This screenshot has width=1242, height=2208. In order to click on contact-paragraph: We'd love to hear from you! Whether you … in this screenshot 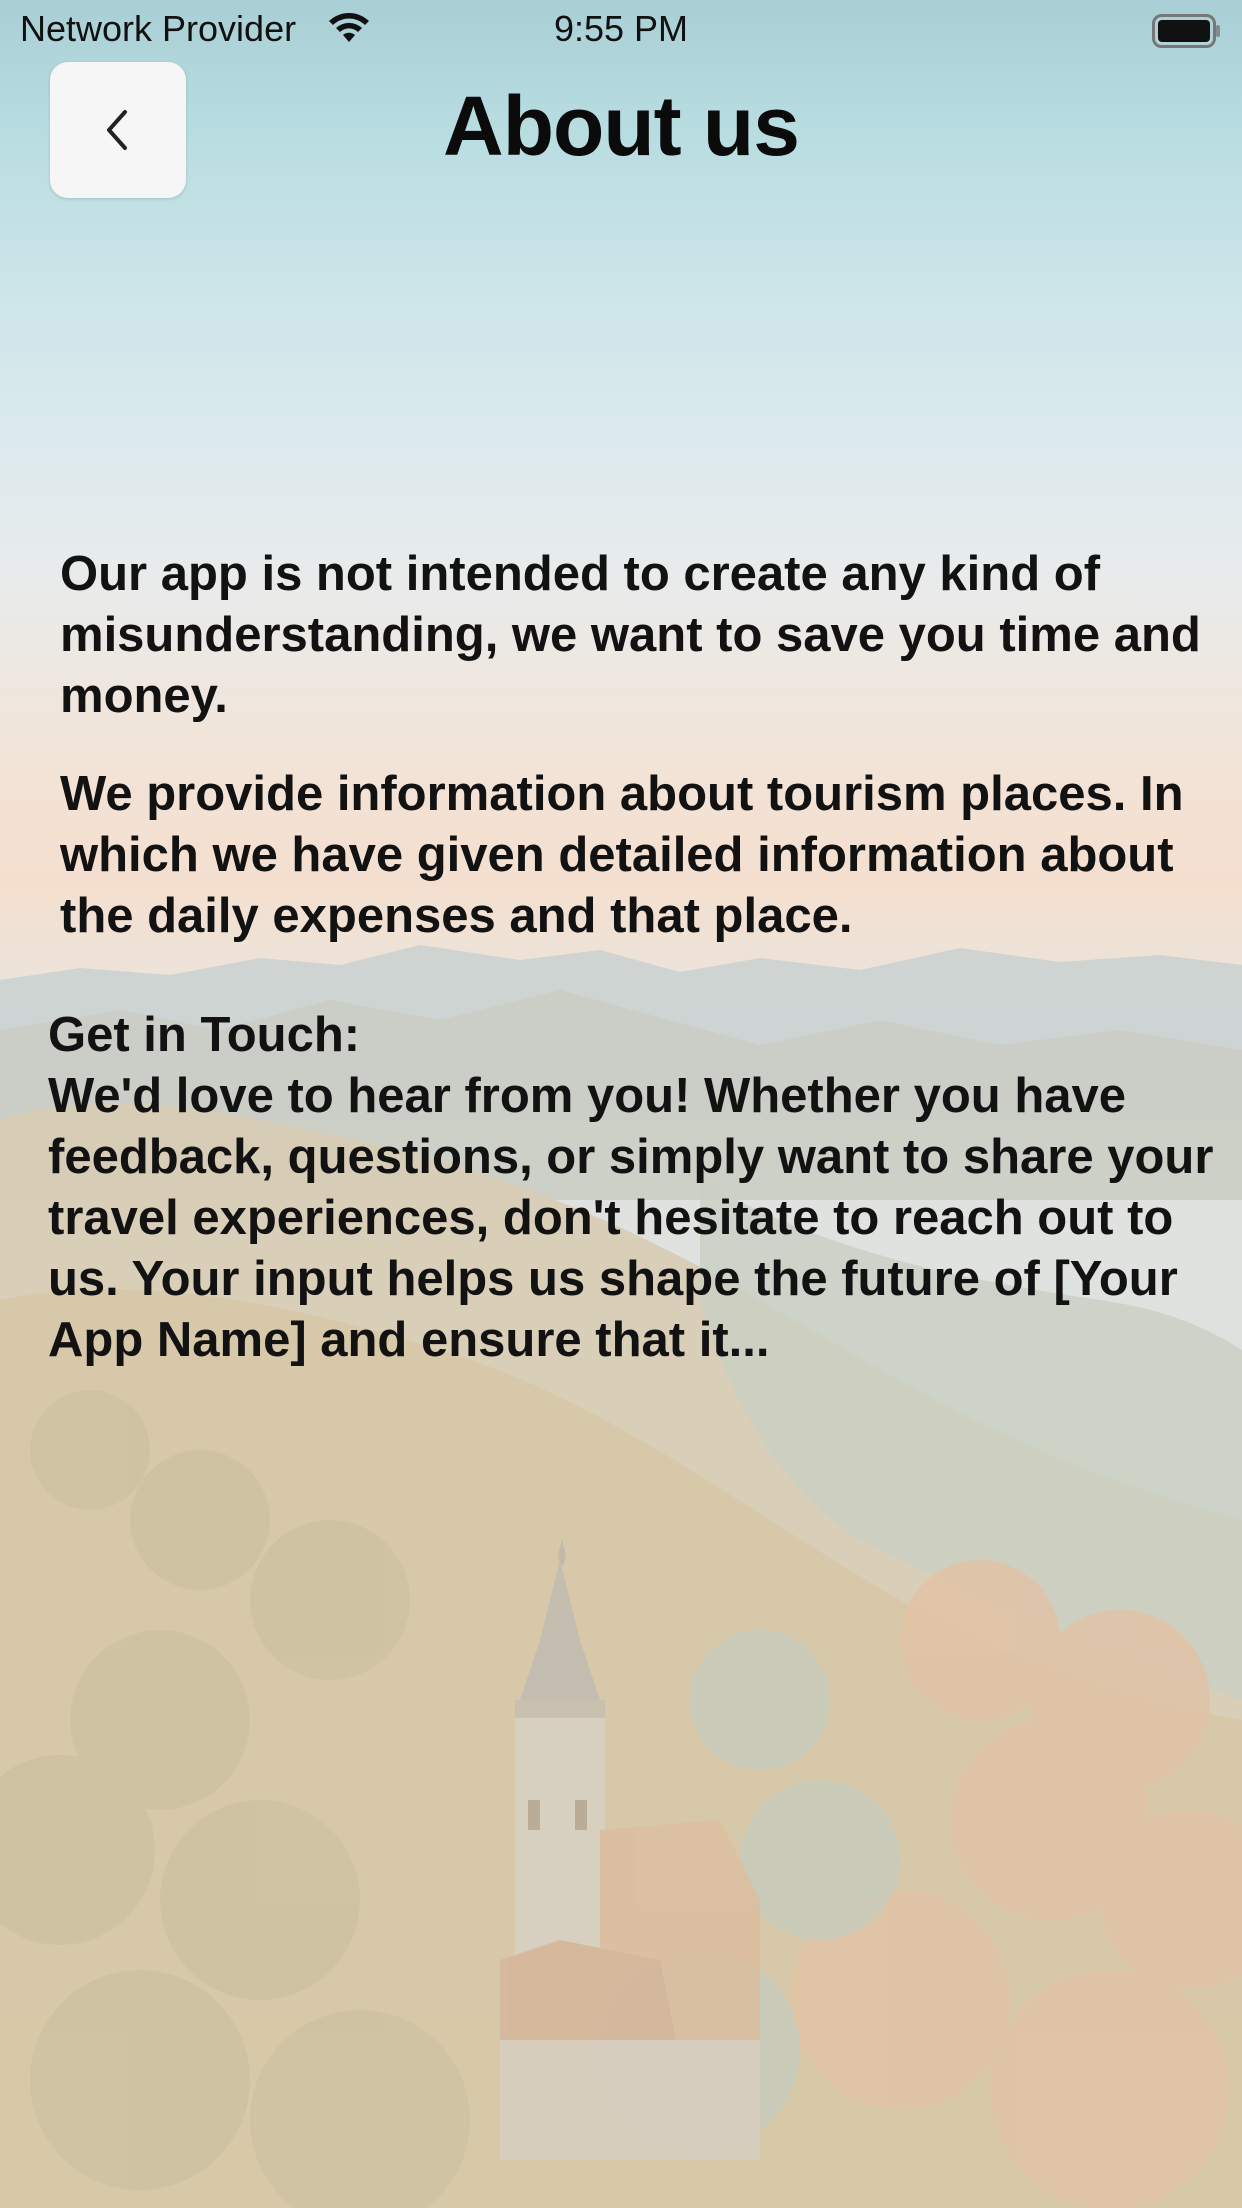, I will do `click(631, 1218)`.